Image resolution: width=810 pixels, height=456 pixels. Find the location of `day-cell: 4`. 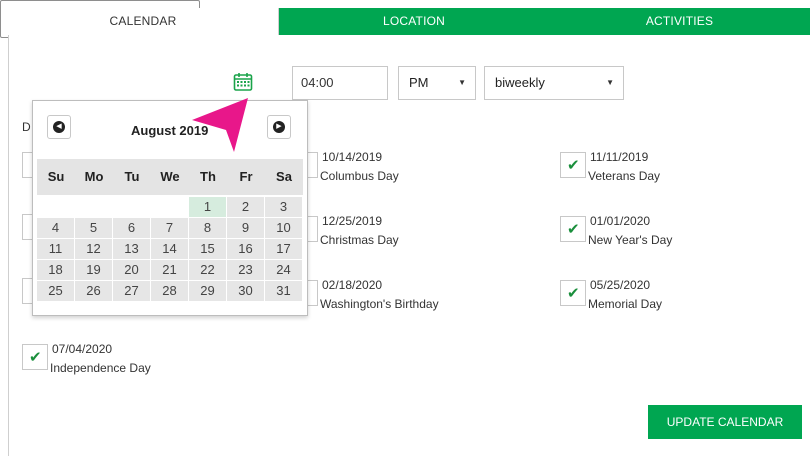

day-cell: 4 is located at coordinates (55, 228).